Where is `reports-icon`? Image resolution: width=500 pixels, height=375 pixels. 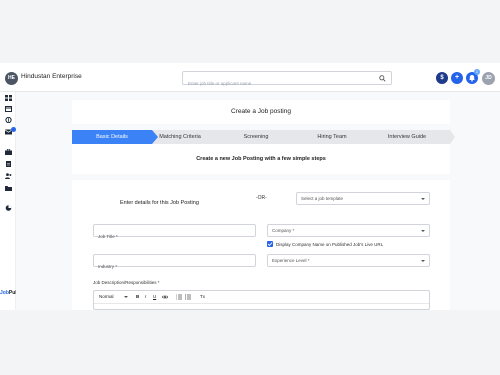 reports-icon is located at coordinates (8, 208).